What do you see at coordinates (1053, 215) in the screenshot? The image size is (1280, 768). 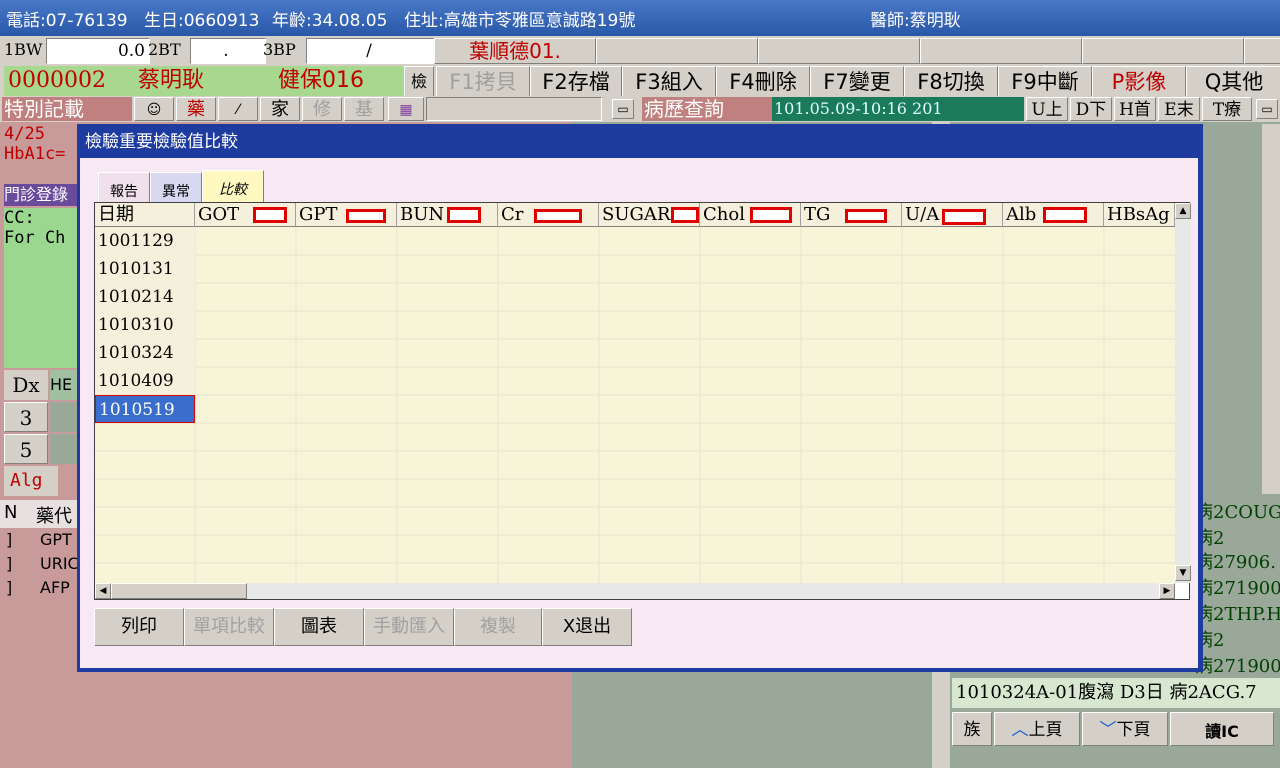 I see `column-alb: Alb` at bounding box center [1053, 215].